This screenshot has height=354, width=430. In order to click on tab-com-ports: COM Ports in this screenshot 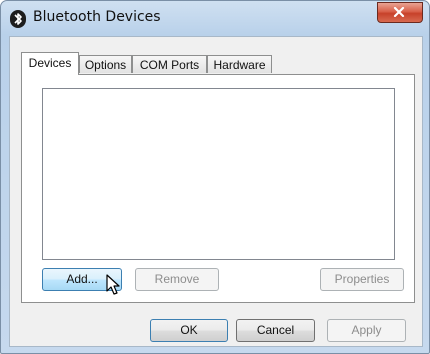, I will do `click(169, 64)`.